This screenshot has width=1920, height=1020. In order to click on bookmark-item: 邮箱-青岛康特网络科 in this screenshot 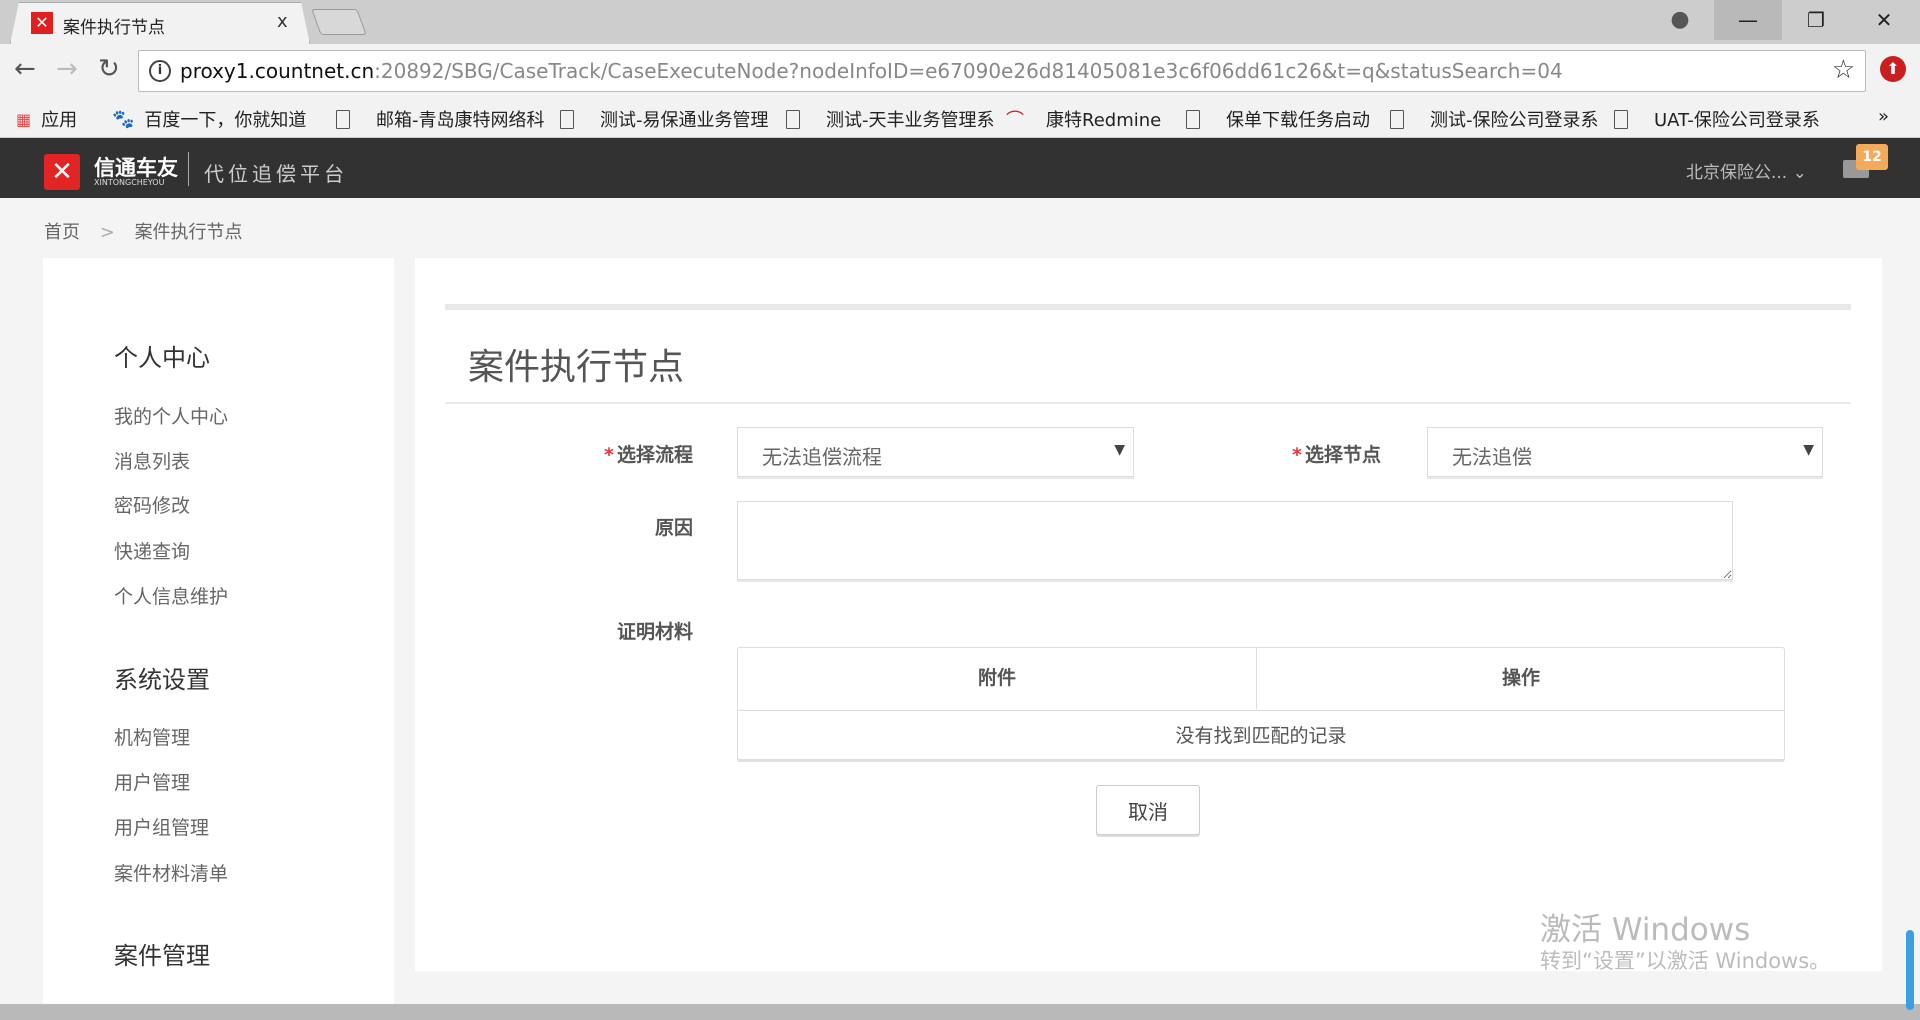, I will do `click(440, 119)`.